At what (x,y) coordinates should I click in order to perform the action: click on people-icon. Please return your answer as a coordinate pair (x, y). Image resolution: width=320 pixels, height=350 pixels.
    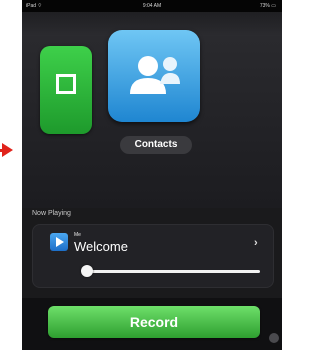
    Looking at the image, I should click on (155, 75).